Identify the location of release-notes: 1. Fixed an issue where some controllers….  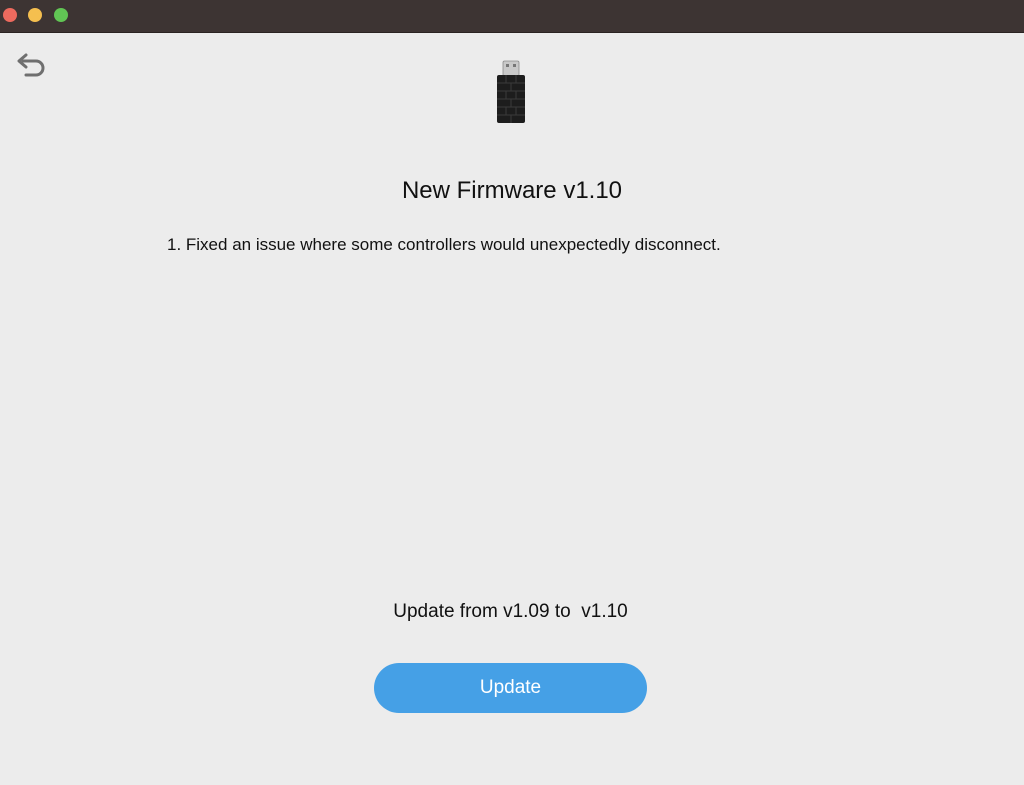
(444, 245).